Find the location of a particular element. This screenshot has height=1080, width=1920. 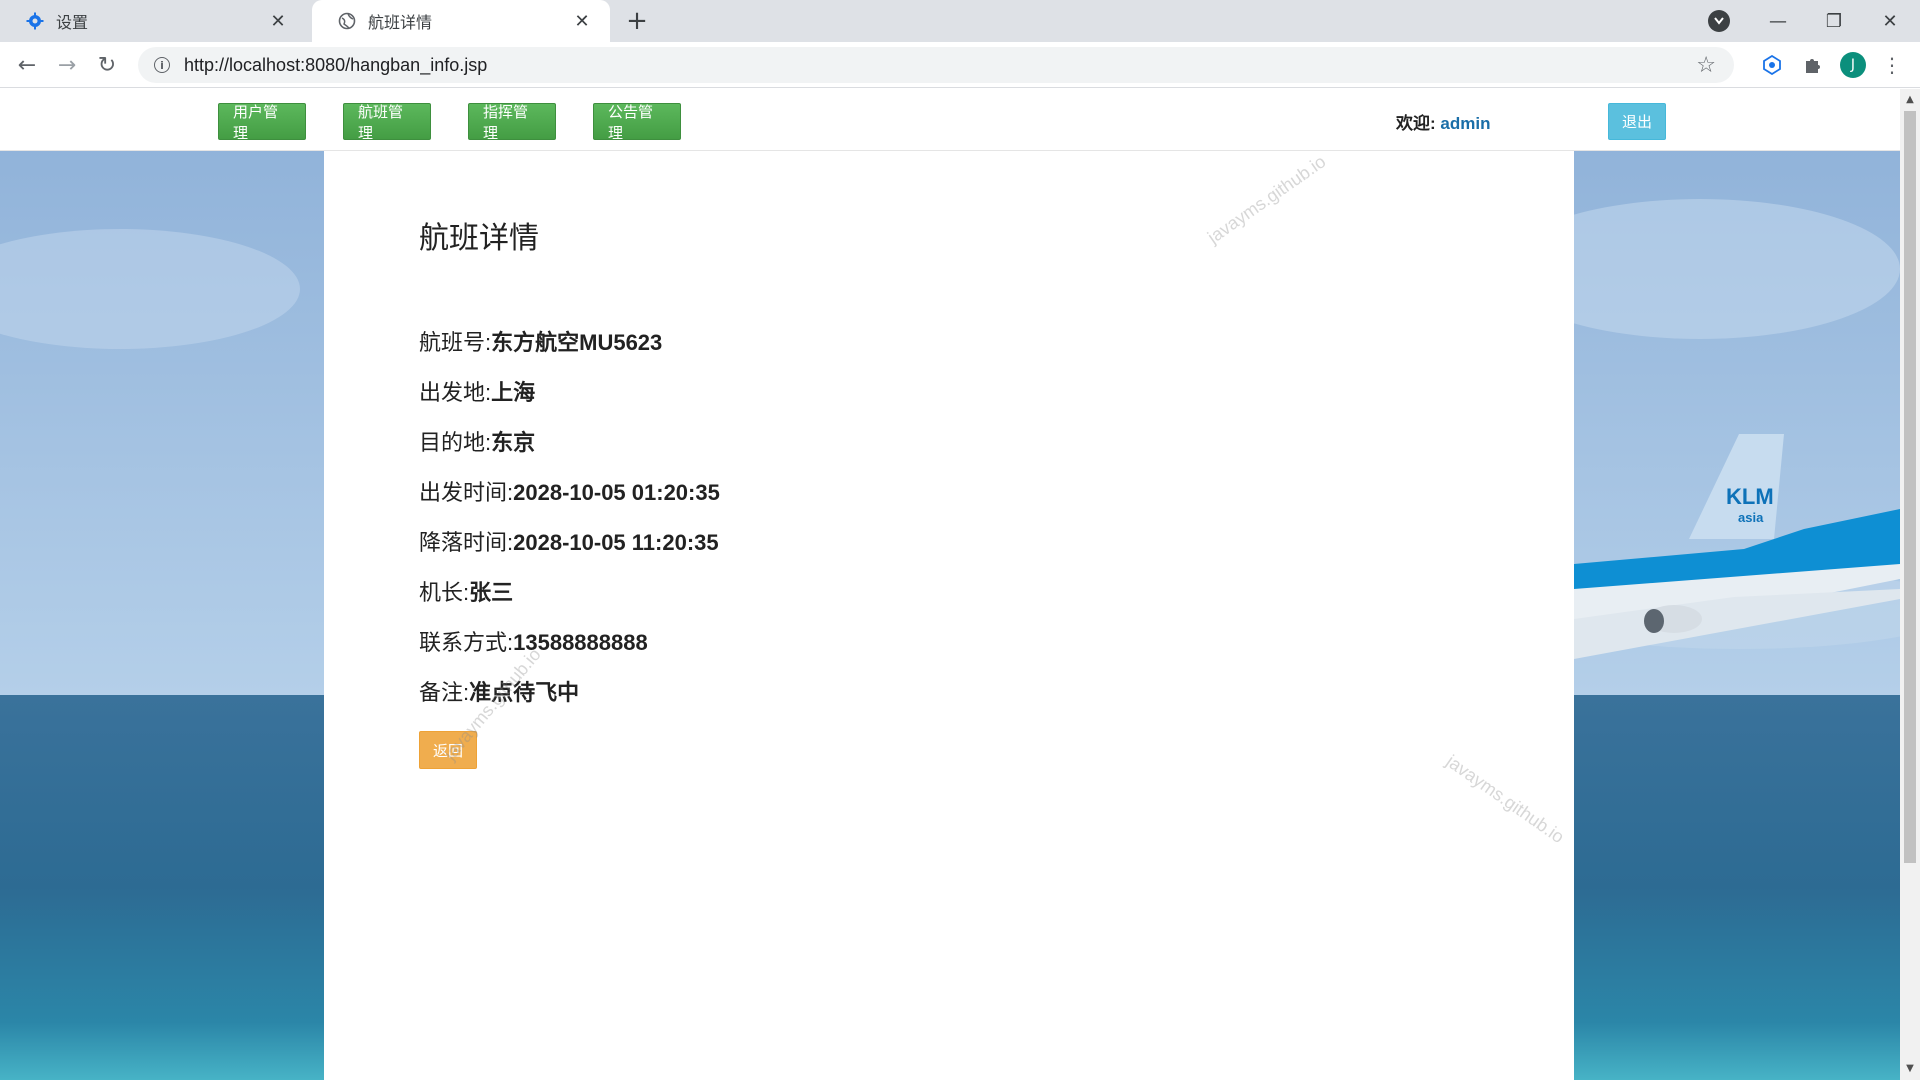

gear-icon is located at coordinates (35, 21).